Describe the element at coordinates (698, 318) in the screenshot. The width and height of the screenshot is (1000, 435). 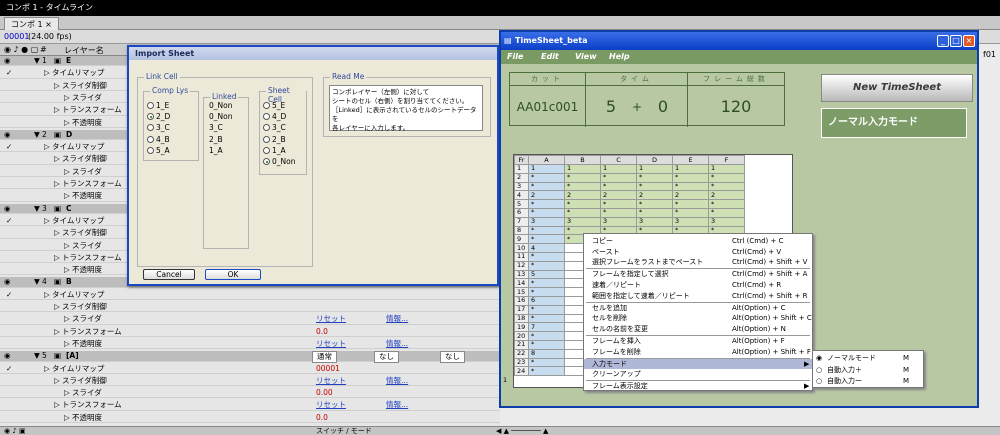
I see `context-menu-item: セルを削除 Alt(Option) + Shift + C` at that location.